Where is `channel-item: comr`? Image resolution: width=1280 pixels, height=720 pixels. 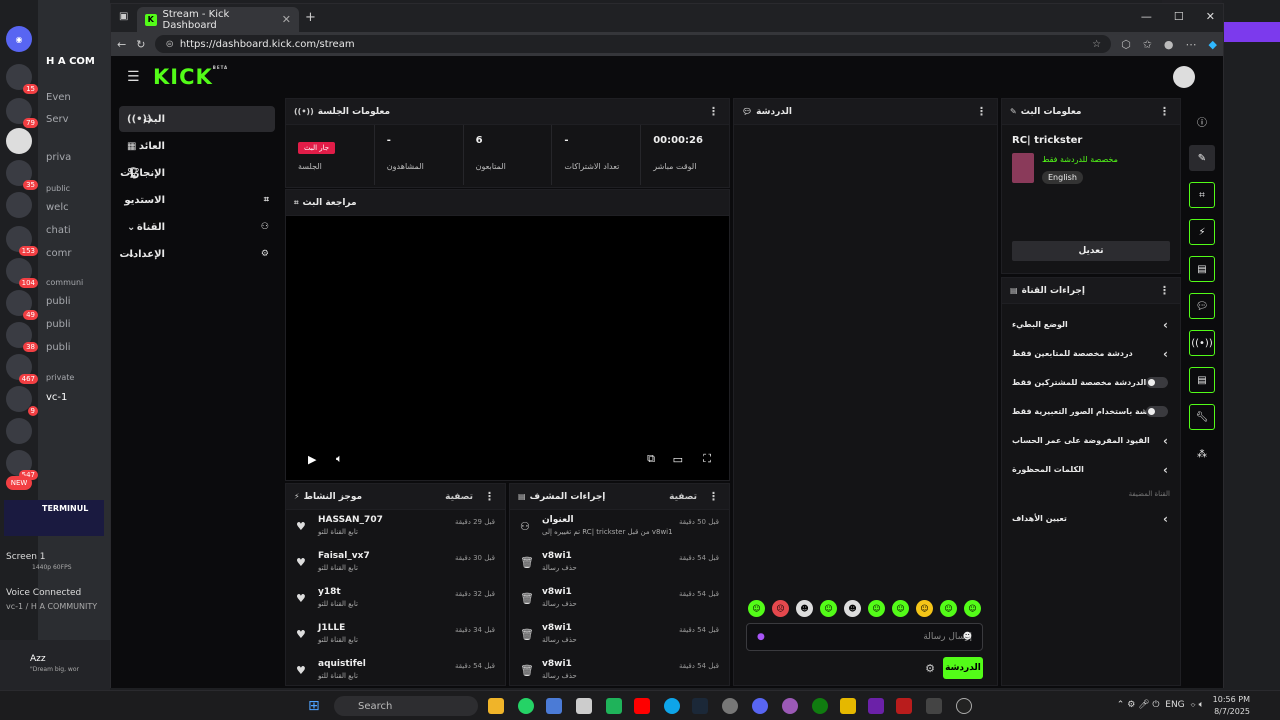 channel-item: comr is located at coordinates (58, 253).